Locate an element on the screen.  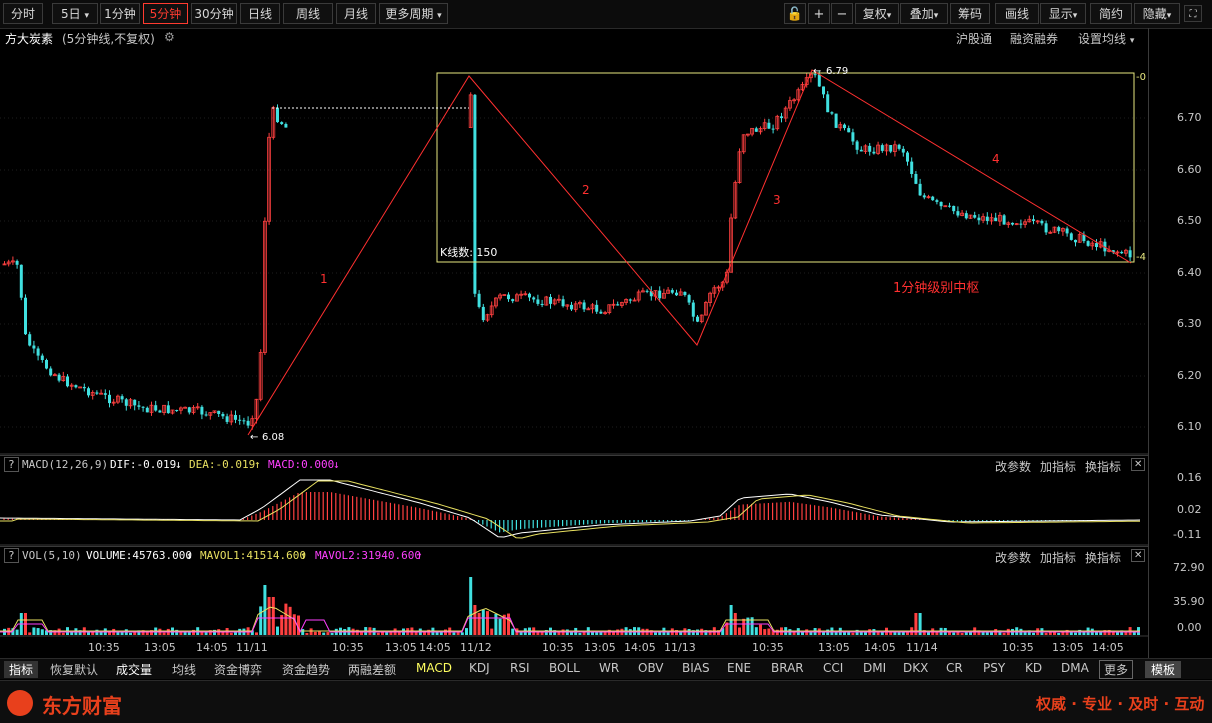
tab-margin-diff: 两融差额 is located at coordinates (372, 669).